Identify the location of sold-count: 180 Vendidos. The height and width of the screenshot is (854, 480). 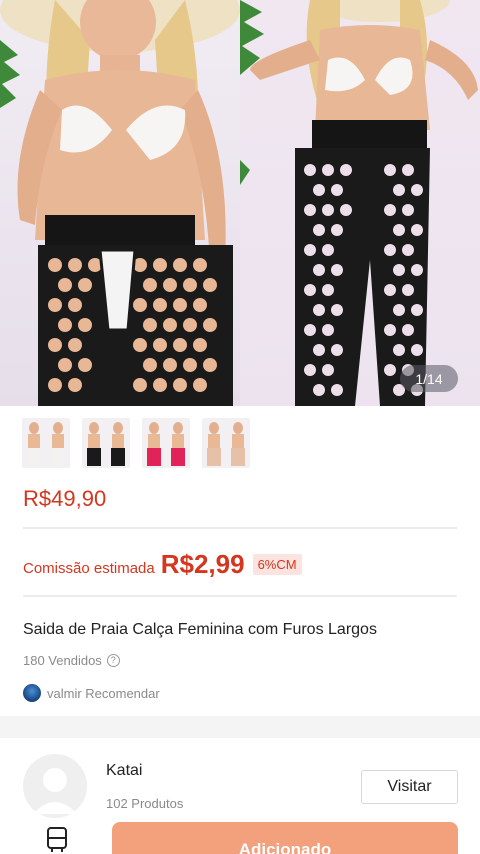
(62, 660).